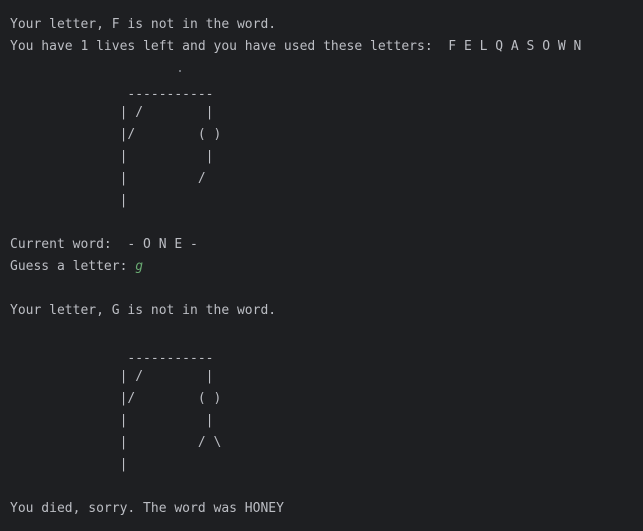 Image resolution: width=643 pixels, height=531 pixels. Describe the element at coordinates (112, 376) in the screenshot. I see `gallows-2-row-1: | / |` at that location.